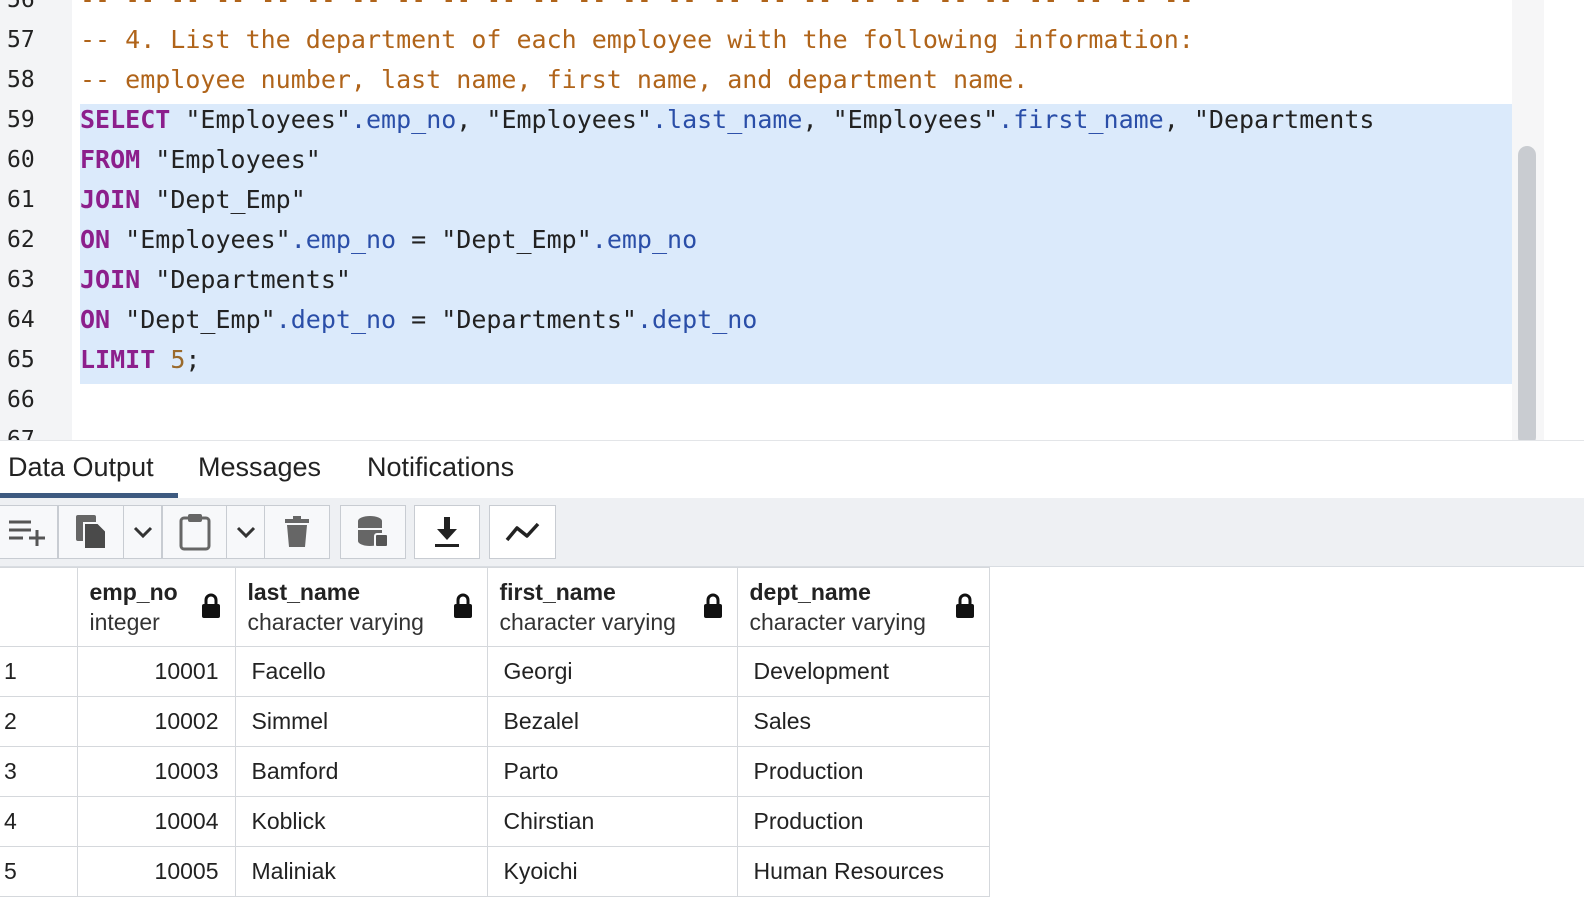 The height and width of the screenshot is (914, 1584). I want to click on table-row: 2 10002 Simmel Bezalel Sales, so click(495, 721).